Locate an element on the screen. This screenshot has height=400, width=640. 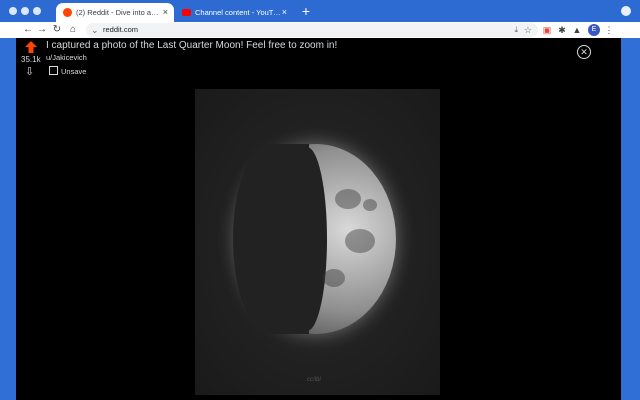
tab-youtube-studio: Channel content - YouTube Stu × is located at coordinates (234, 12).